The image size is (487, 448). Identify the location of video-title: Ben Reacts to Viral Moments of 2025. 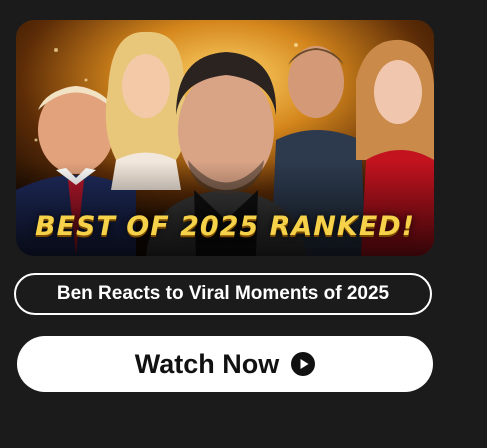
(223, 293).